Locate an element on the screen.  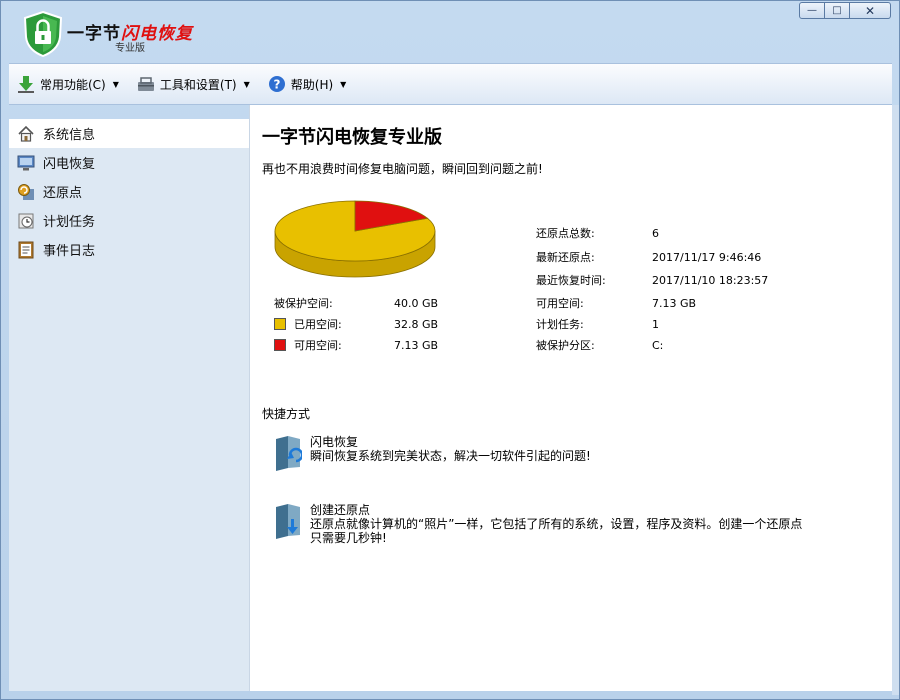
tools-icon is located at coordinates (145, 84).